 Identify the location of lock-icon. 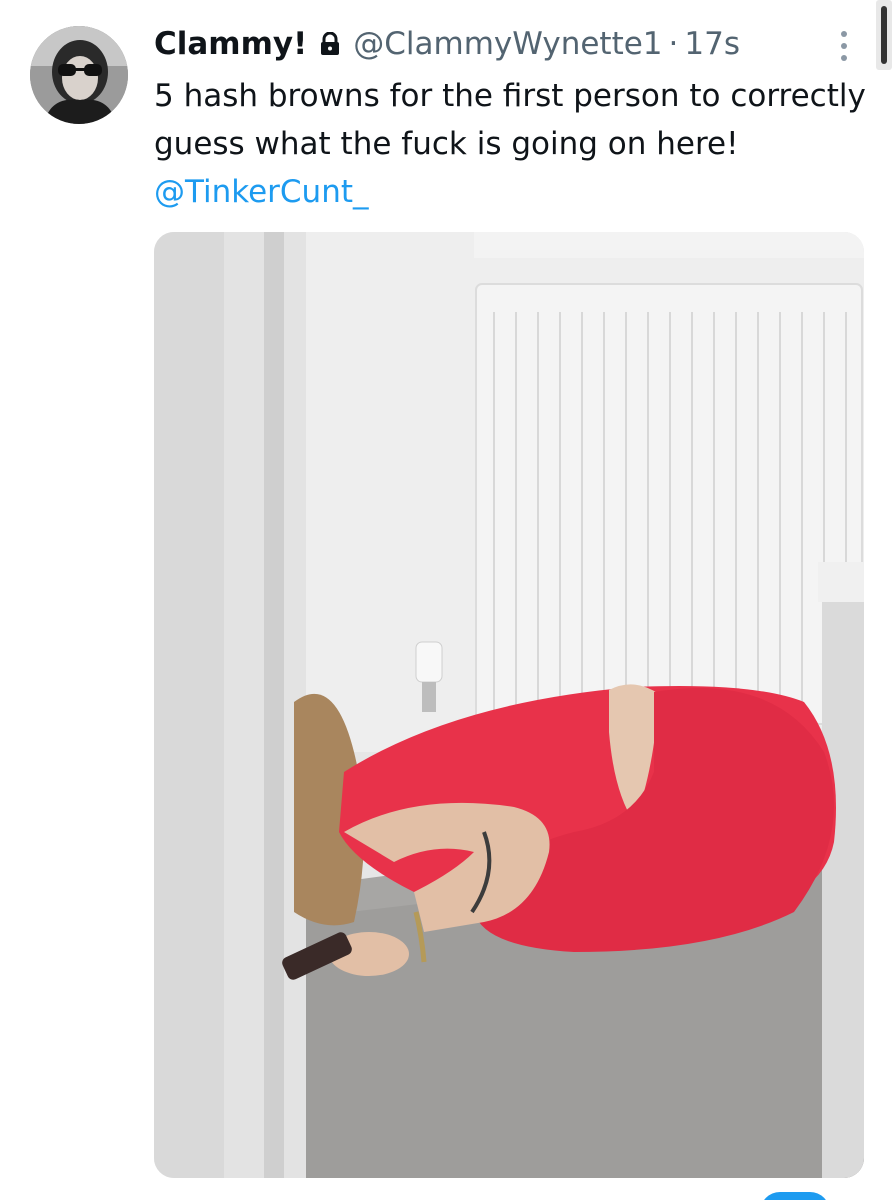
(330, 44).